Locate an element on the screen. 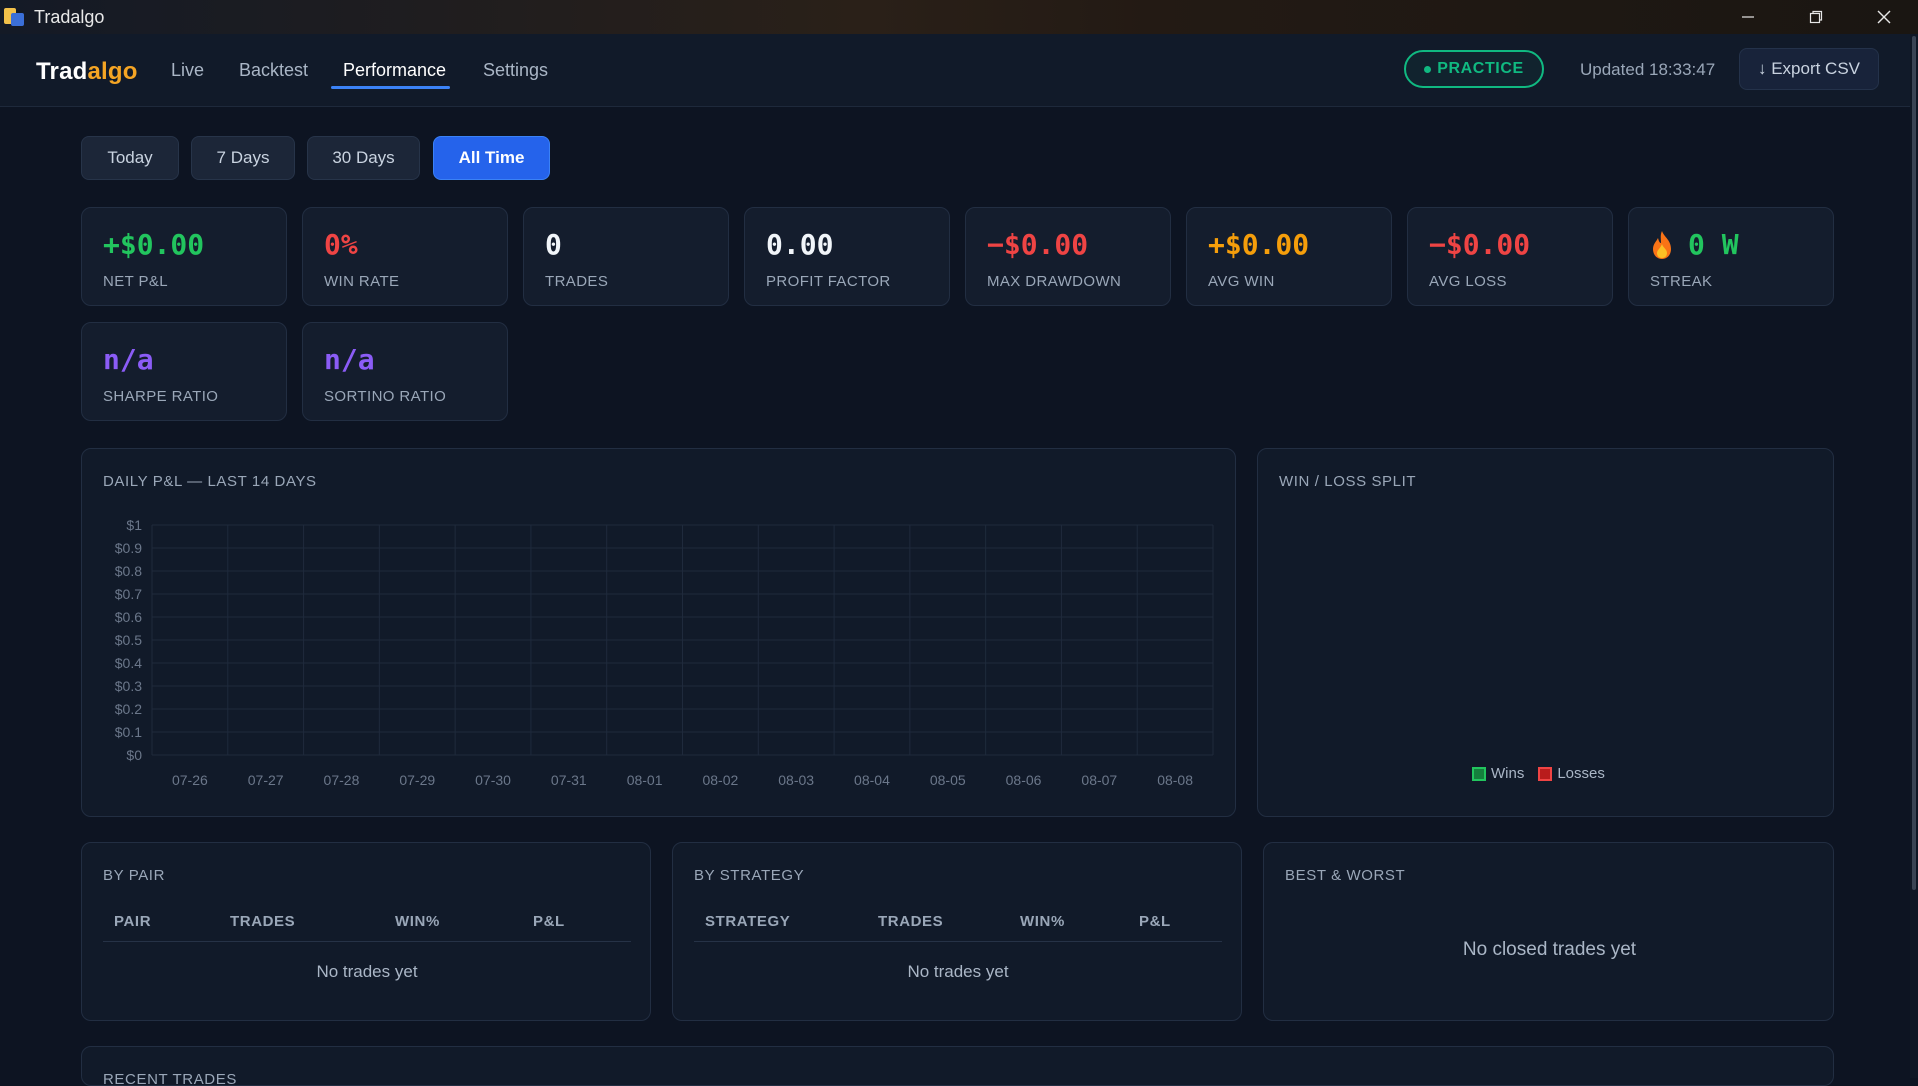 The width and height of the screenshot is (1918, 1086). by-pair-col-pnl: P&L is located at coordinates (549, 921).